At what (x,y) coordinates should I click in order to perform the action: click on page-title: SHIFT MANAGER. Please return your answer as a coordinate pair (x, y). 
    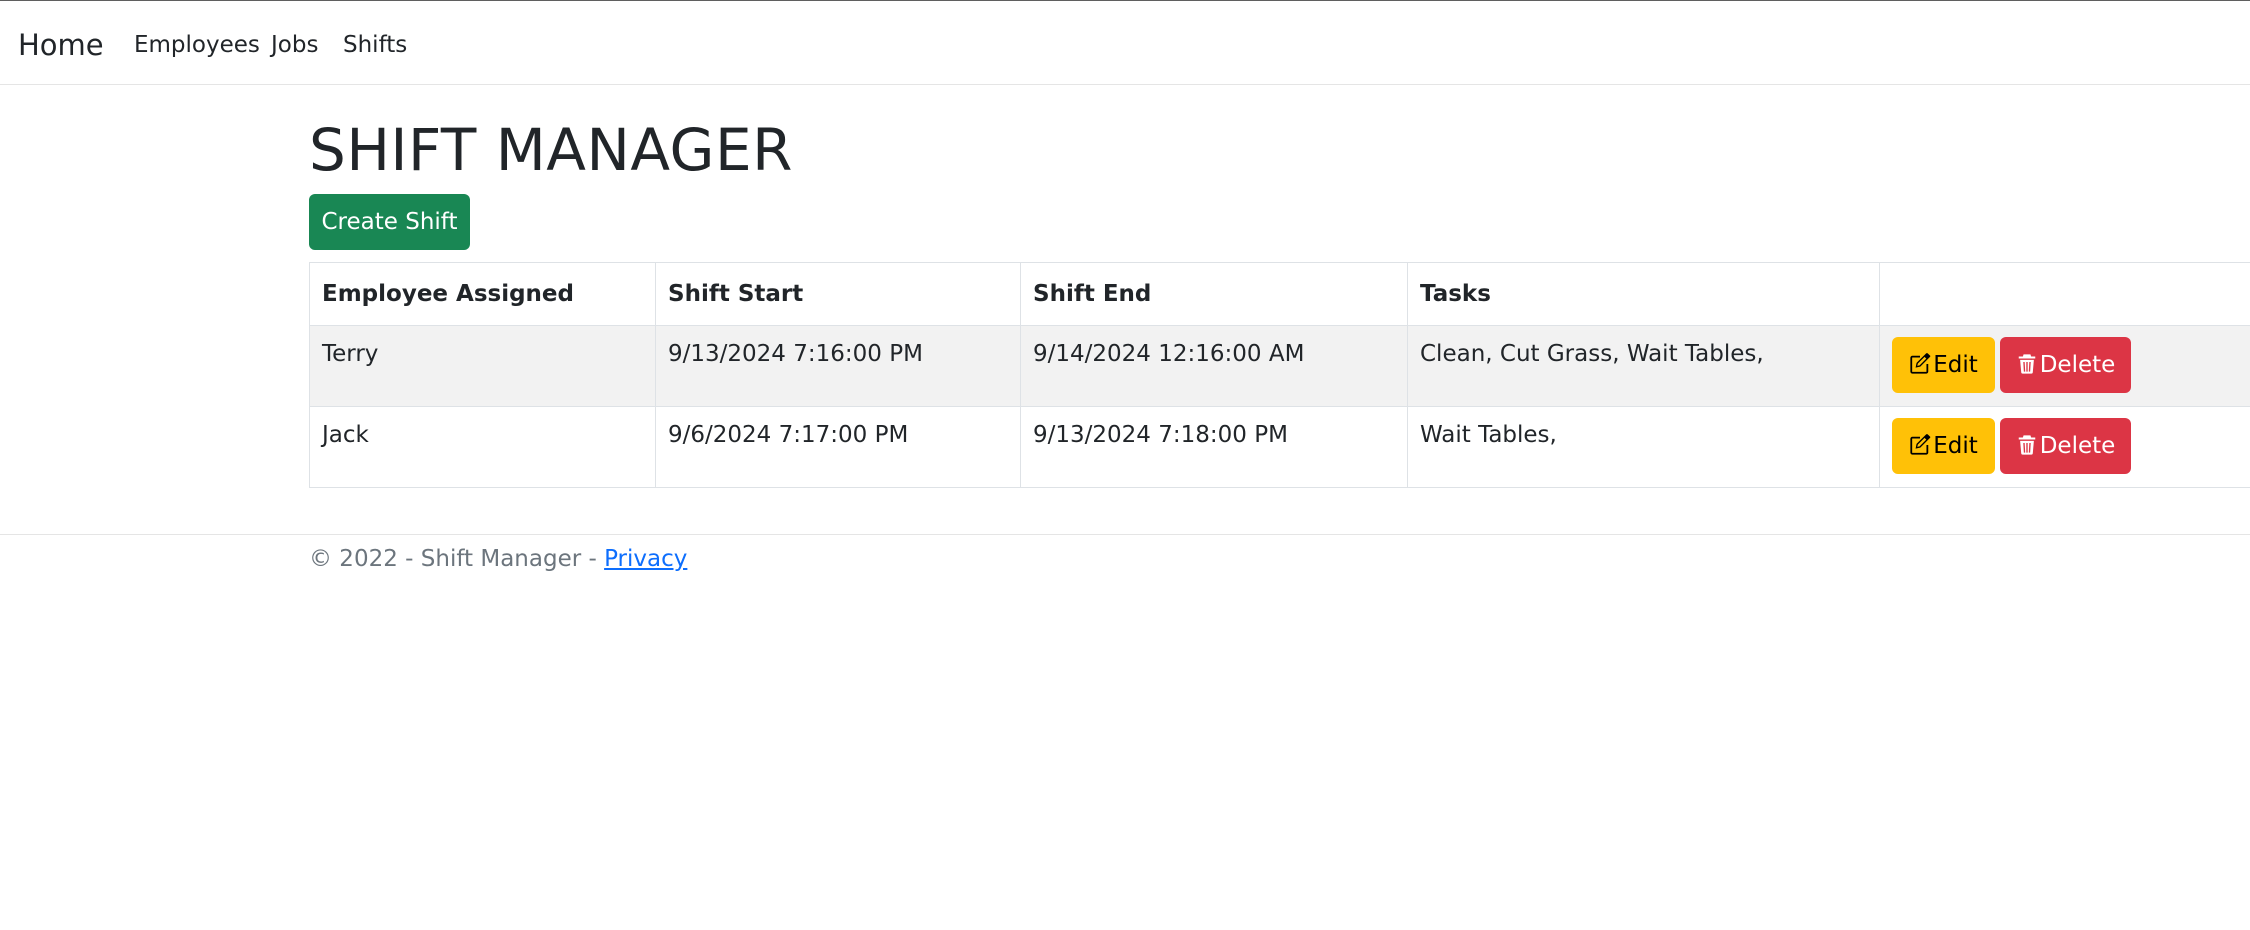
    Looking at the image, I should click on (551, 150).